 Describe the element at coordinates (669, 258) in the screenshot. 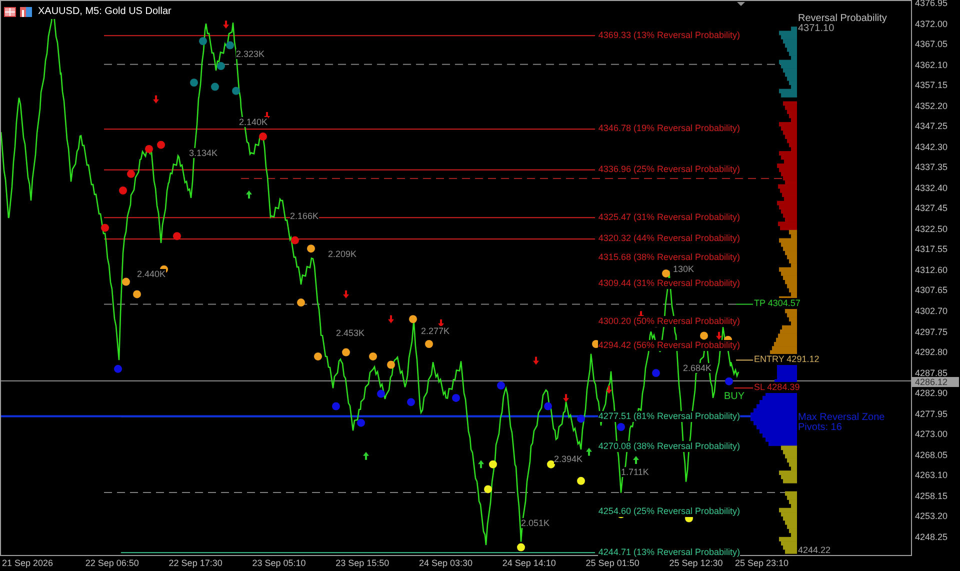

I see `level-label: 4315.68 (38% Reversal Probability)` at that location.